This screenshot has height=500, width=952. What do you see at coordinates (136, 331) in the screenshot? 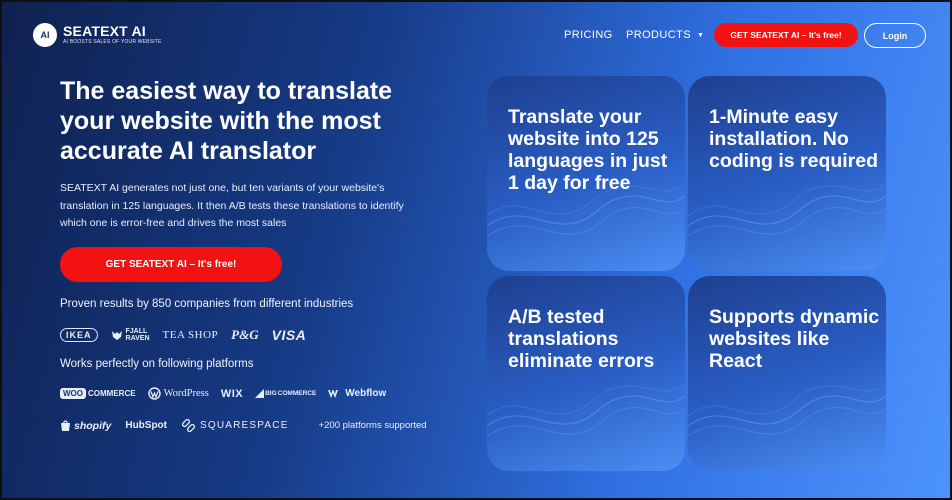
I see `fjallraven-name-top: FJALL` at bounding box center [136, 331].